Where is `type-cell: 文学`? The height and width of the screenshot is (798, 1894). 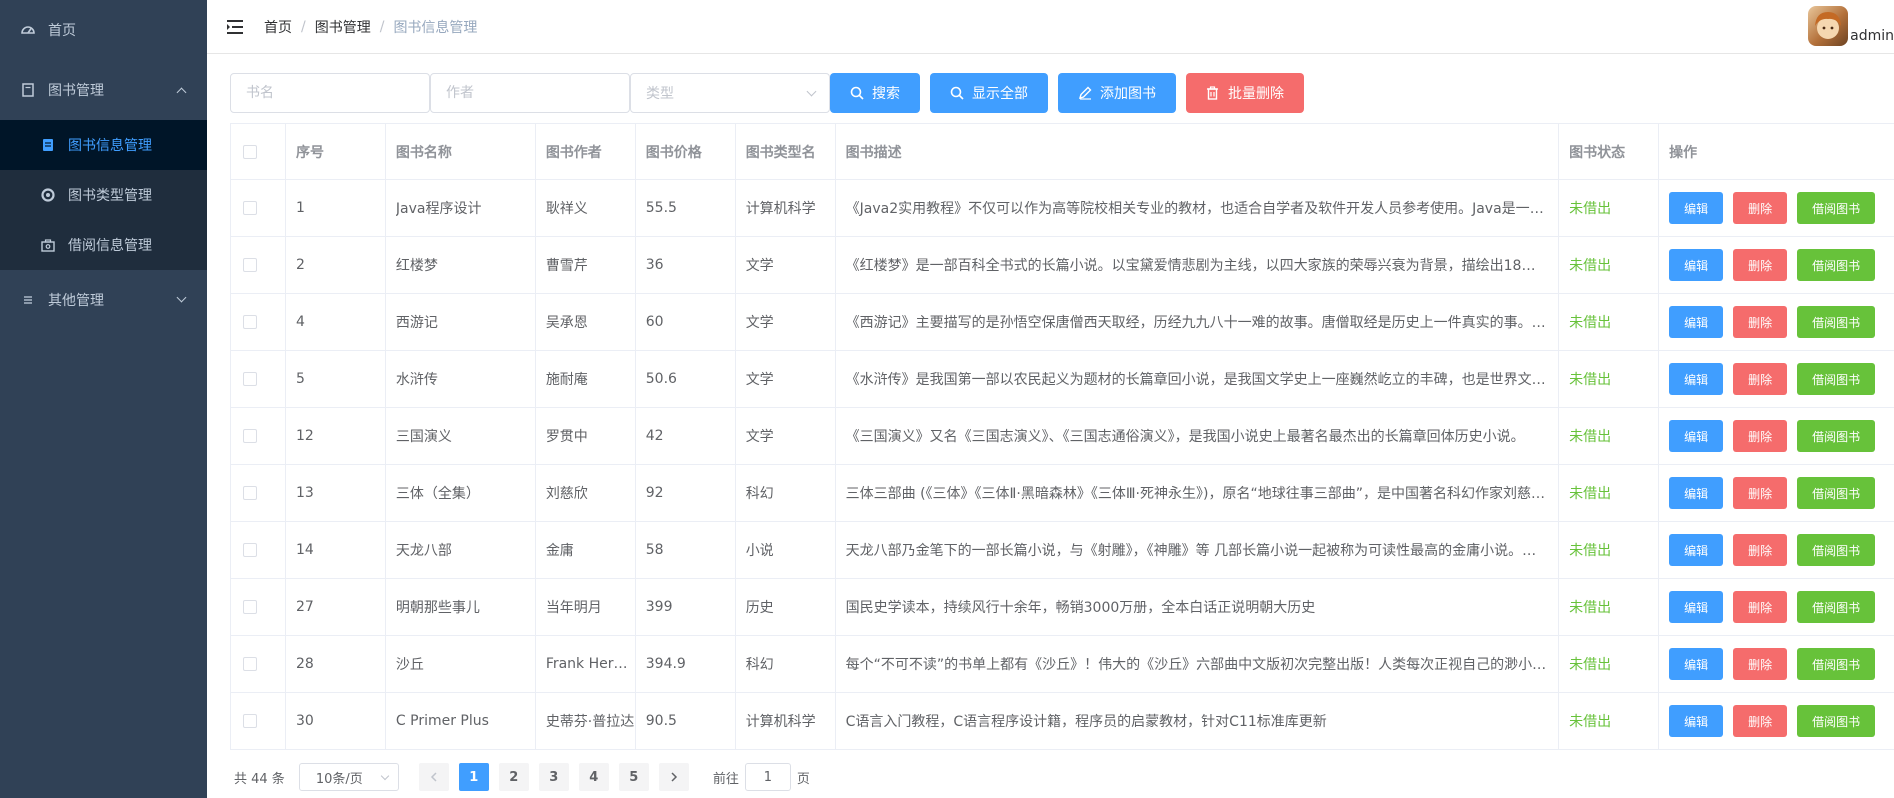
type-cell: 文学 is located at coordinates (786, 265).